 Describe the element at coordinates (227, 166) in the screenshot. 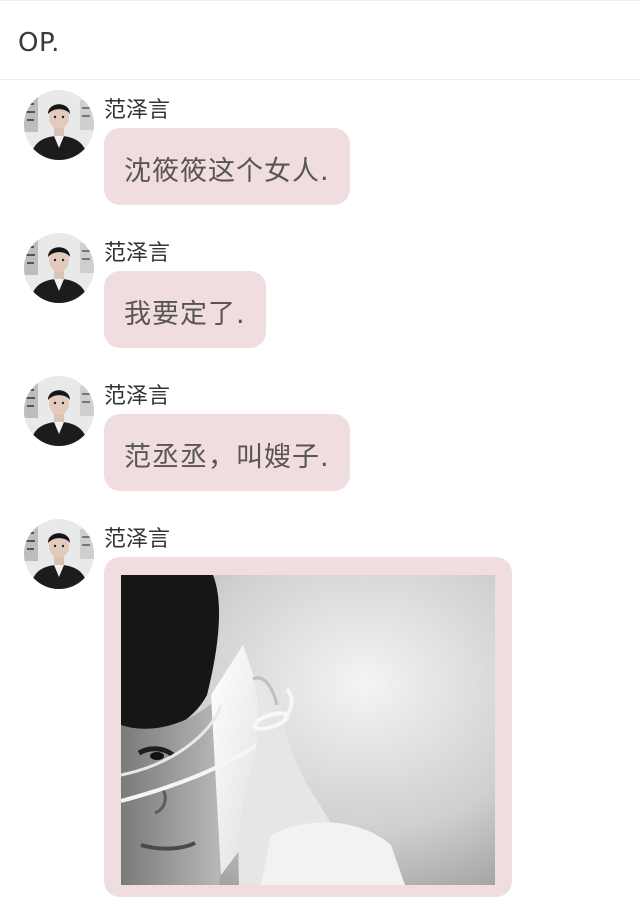

I see `message-bubble: 沈筱筱这个女人.` at that location.